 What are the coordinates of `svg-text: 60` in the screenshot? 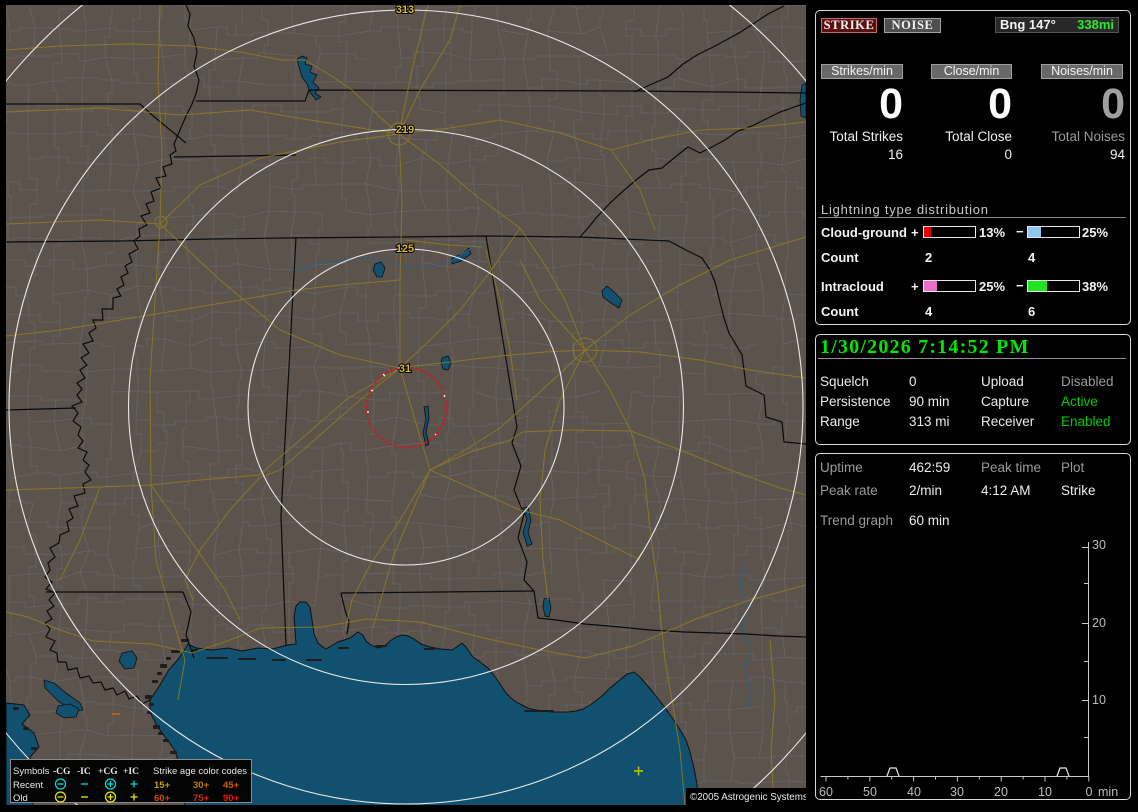 It's located at (826, 792).